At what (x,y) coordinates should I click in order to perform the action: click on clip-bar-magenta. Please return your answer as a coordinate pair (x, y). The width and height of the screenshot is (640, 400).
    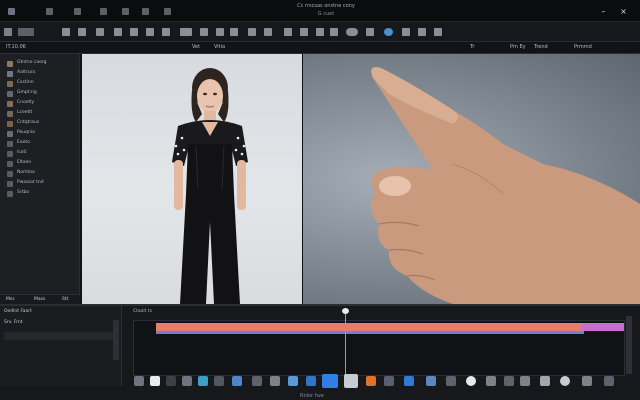
    Looking at the image, I should click on (603, 327).